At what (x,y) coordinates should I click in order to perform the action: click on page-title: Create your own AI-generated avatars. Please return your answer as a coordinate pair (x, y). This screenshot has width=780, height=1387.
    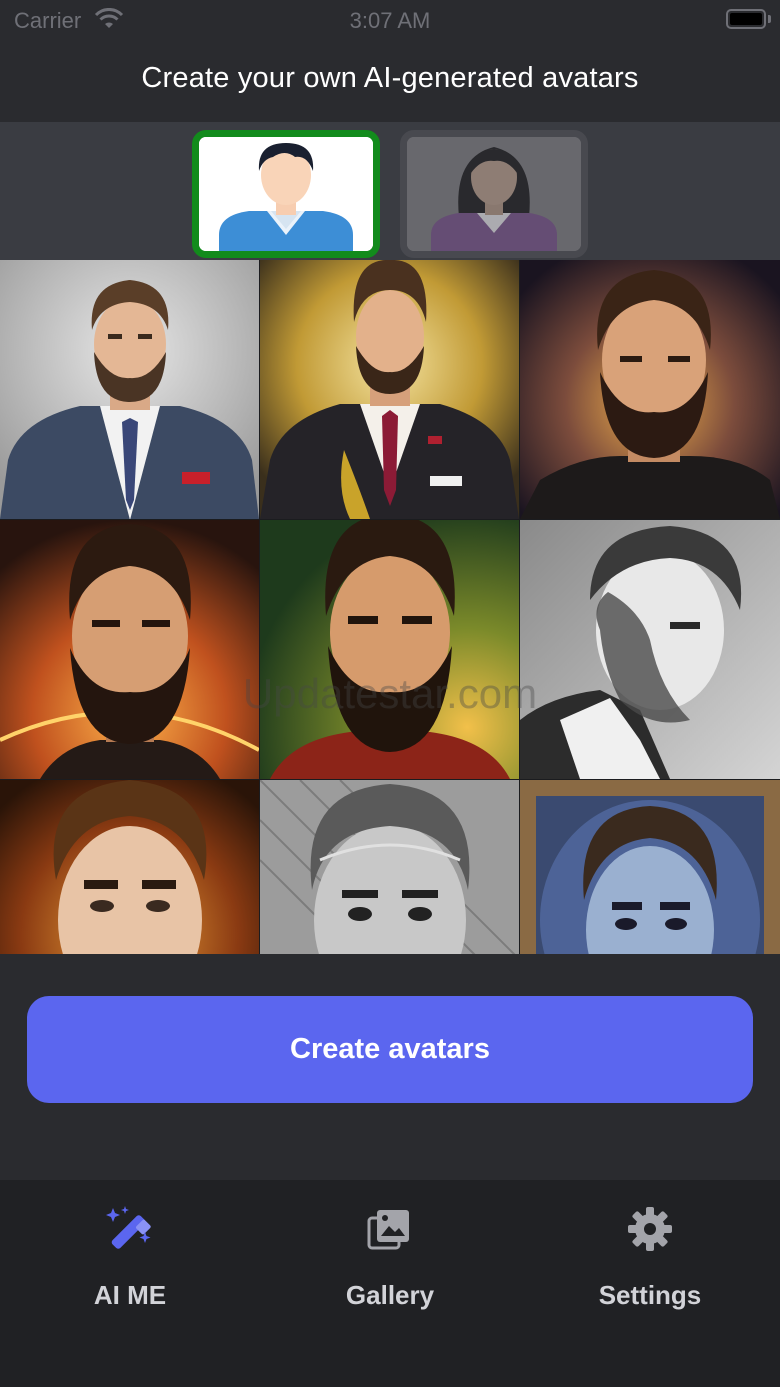
    Looking at the image, I should click on (390, 78).